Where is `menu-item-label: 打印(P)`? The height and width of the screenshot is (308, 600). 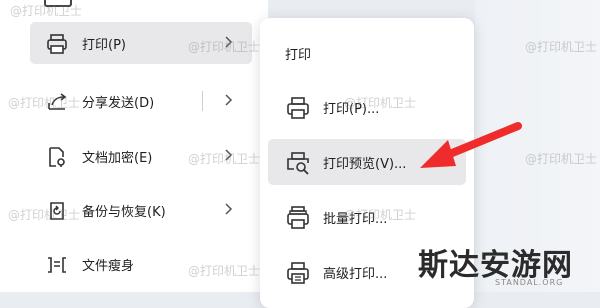
menu-item-label: 打印(P) is located at coordinates (104, 45).